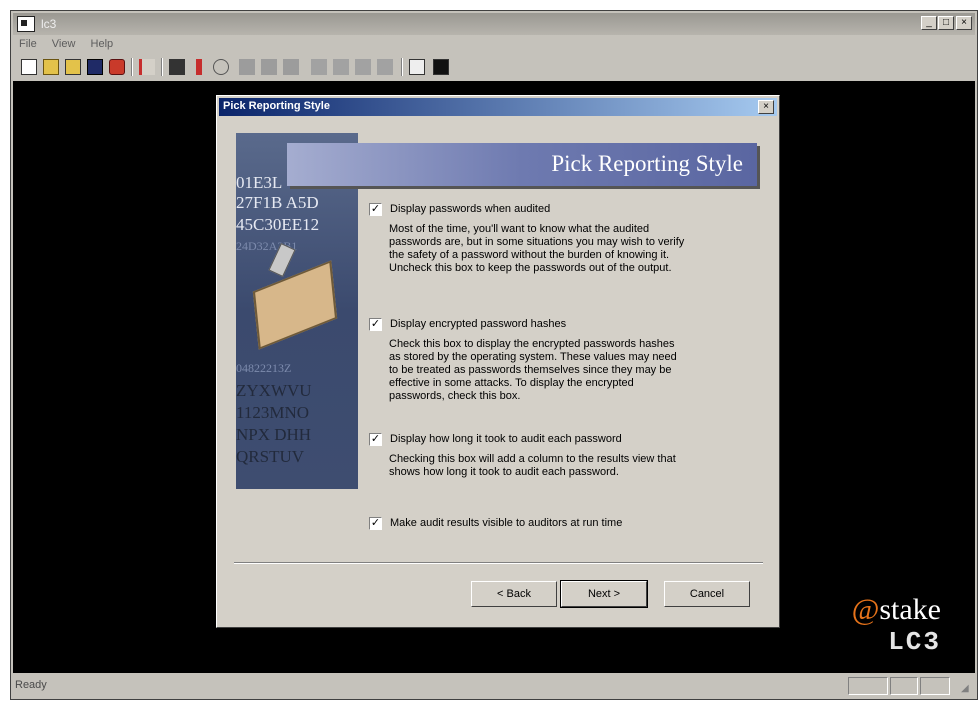  Describe the element at coordinates (341, 67) in the screenshot. I see `hybrid-icon` at that location.